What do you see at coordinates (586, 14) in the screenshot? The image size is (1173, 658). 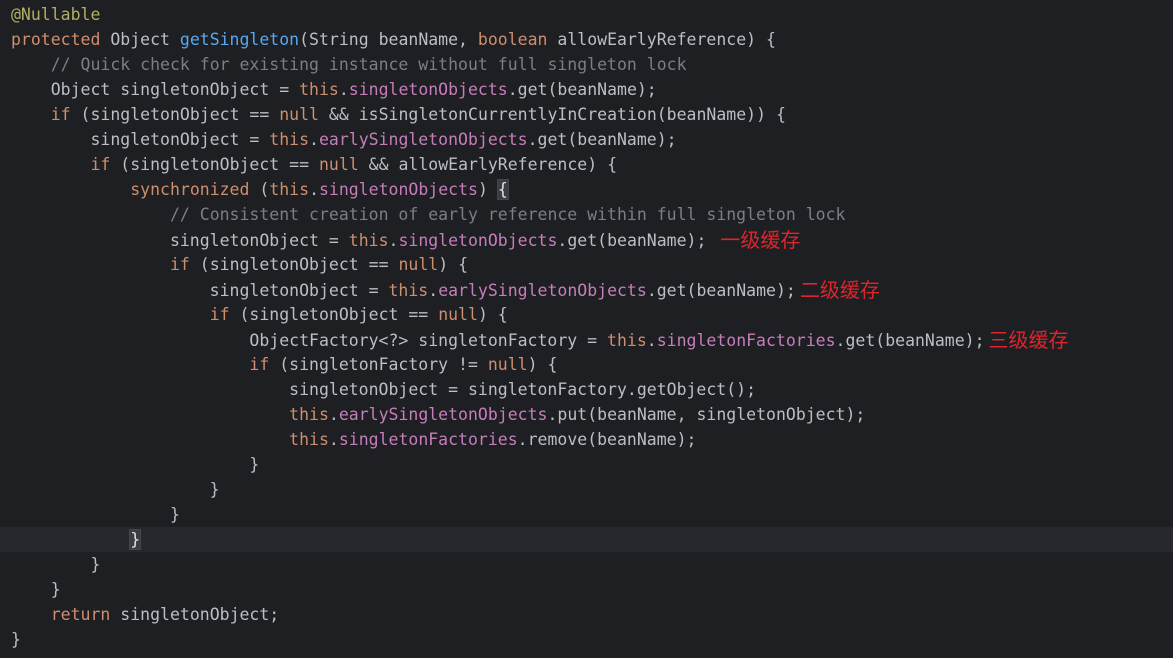 I see `code-line: @Nullable` at bounding box center [586, 14].